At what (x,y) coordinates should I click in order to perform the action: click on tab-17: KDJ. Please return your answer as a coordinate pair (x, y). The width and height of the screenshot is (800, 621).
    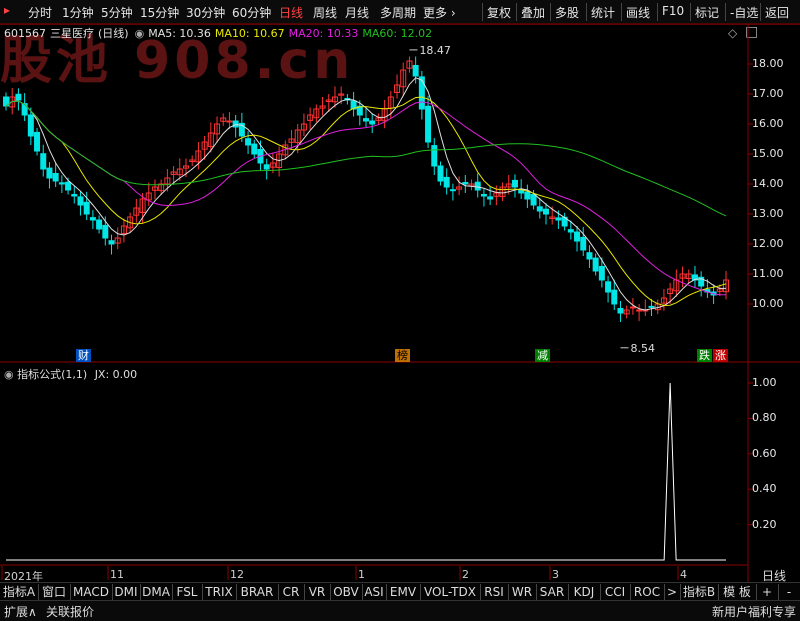
    Looking at the image, I should click on (584, 592).